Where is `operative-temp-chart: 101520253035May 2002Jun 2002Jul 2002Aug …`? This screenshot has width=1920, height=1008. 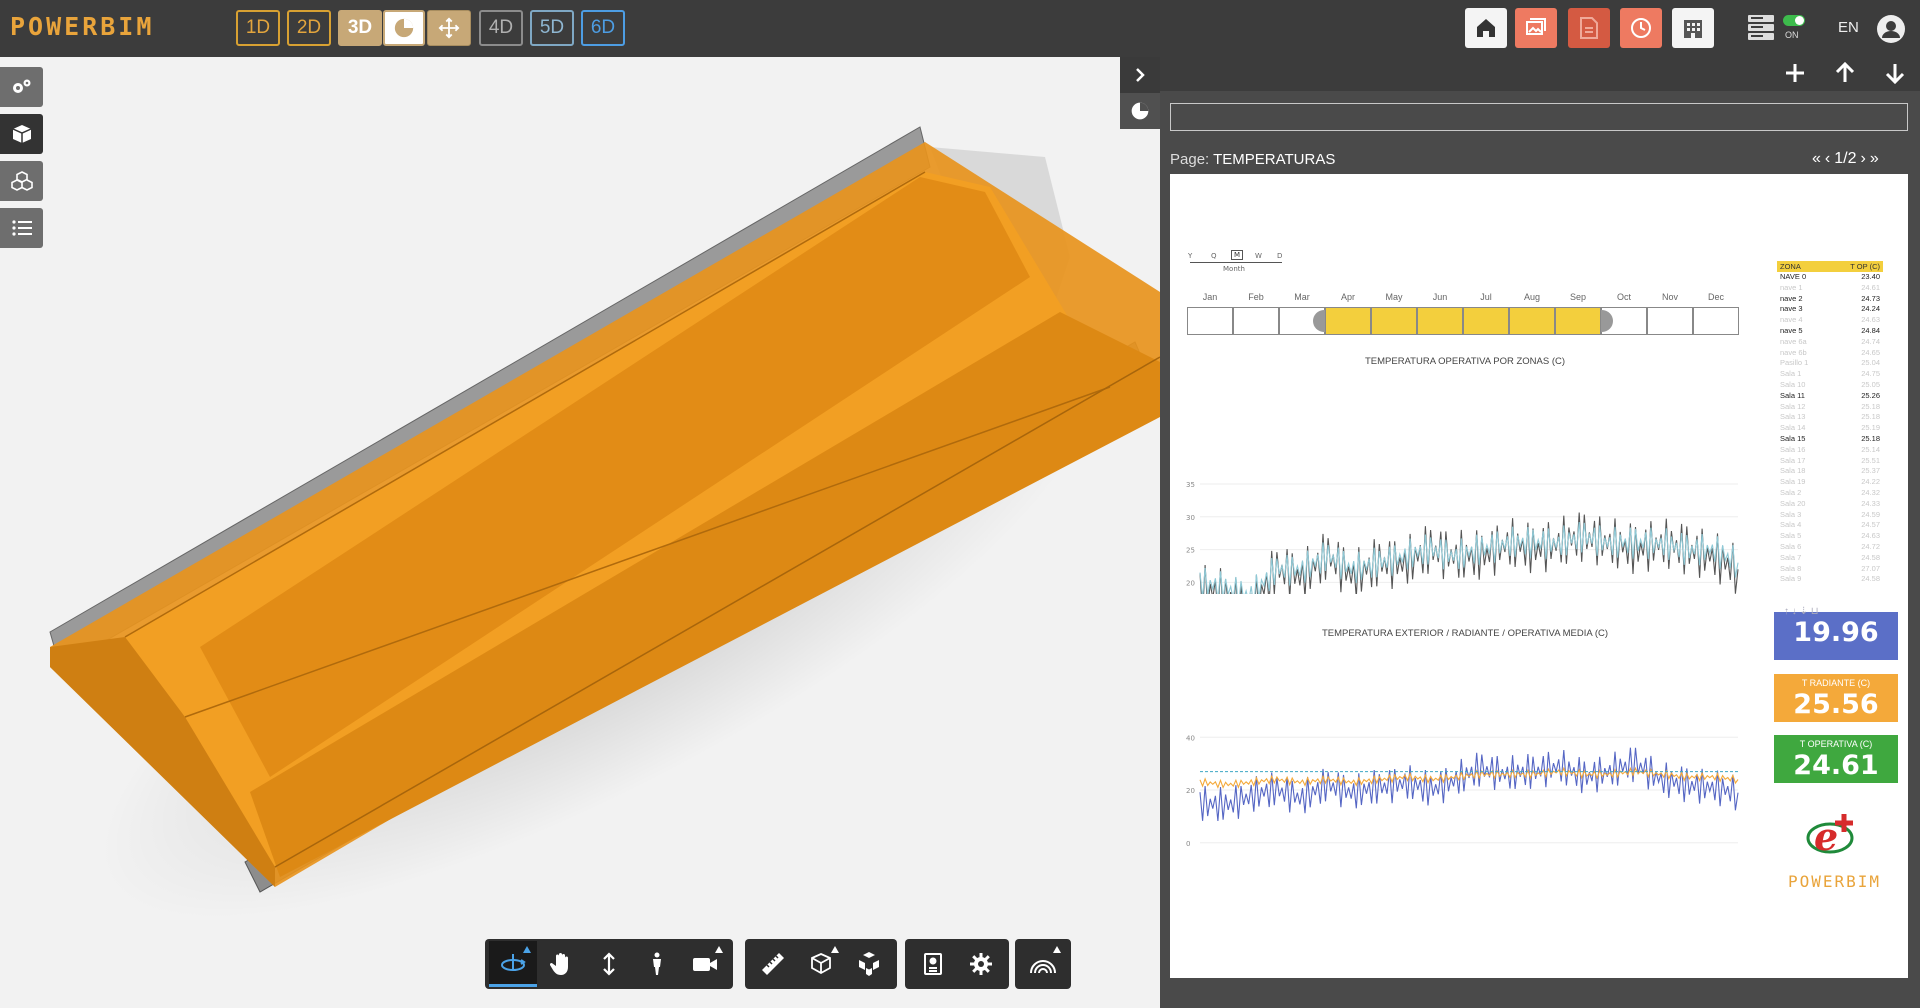 operative-temp-chart: 101520253035May 2002Jun 2002Jul 2002Aug … is located at coordinates (1465, 479).